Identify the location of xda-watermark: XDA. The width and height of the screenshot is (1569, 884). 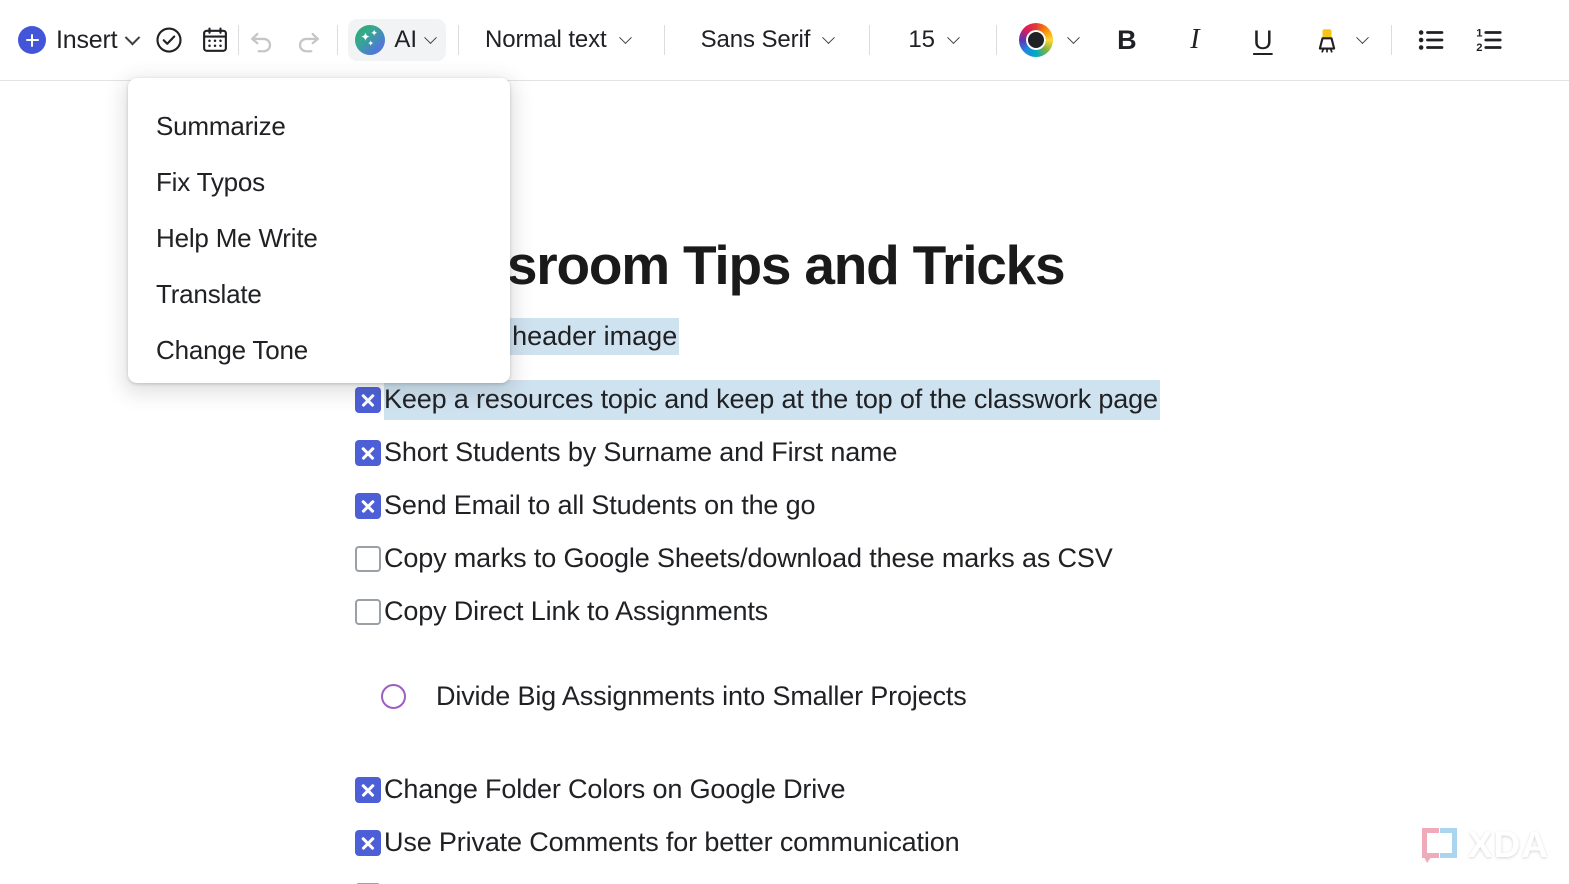
(1485, 845).